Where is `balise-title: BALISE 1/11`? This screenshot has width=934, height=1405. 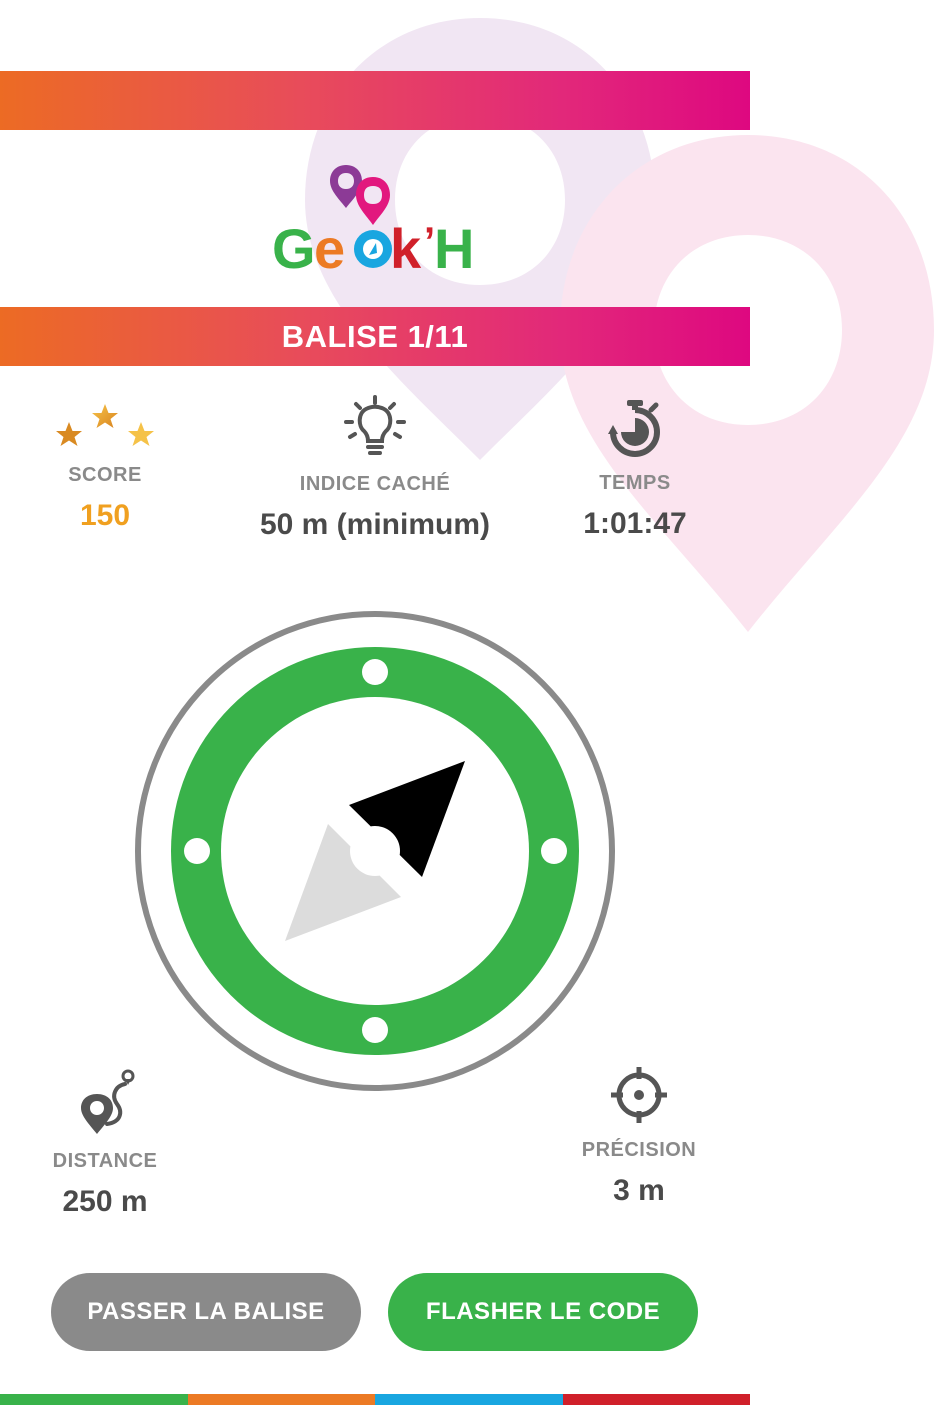
balise-title: BALISE 1/11 is located at coordinates (375, 336).